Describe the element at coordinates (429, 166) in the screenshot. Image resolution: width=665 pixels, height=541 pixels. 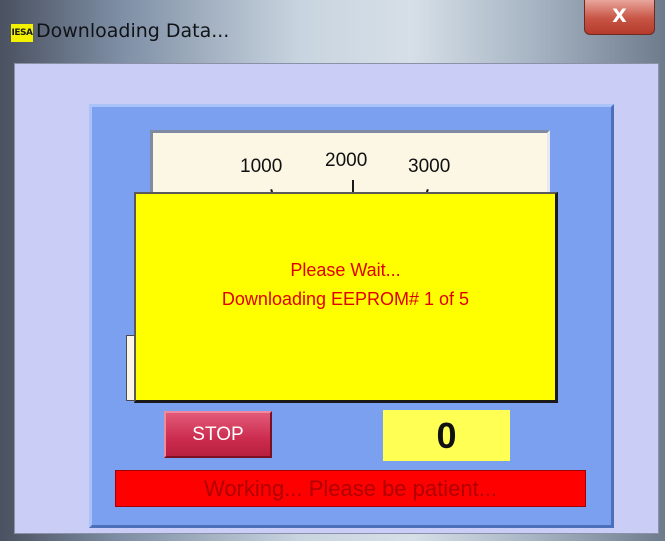
I see `gauge-tick-label: 3000` at that location.